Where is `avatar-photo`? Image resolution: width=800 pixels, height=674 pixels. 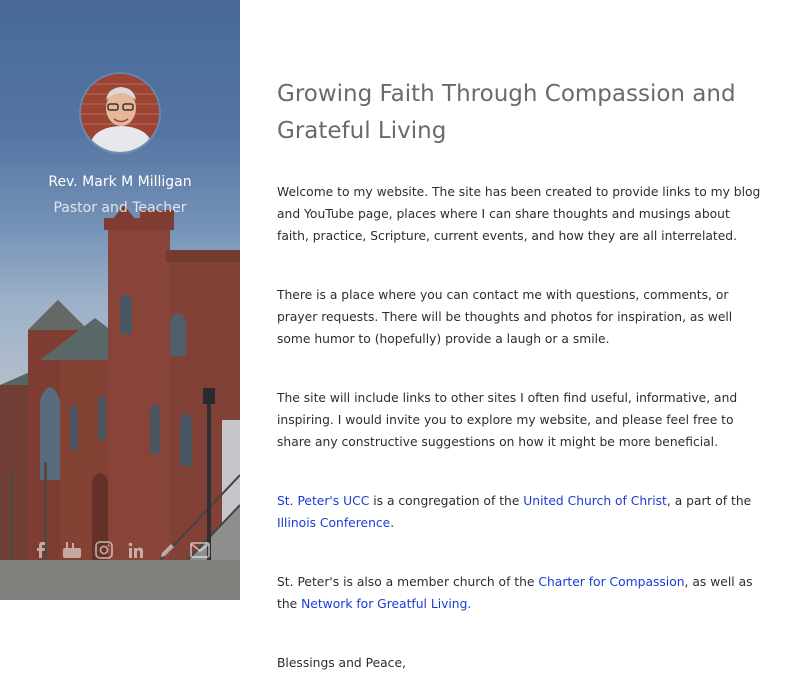 avatar-photo is located at coordinates (120, 113).